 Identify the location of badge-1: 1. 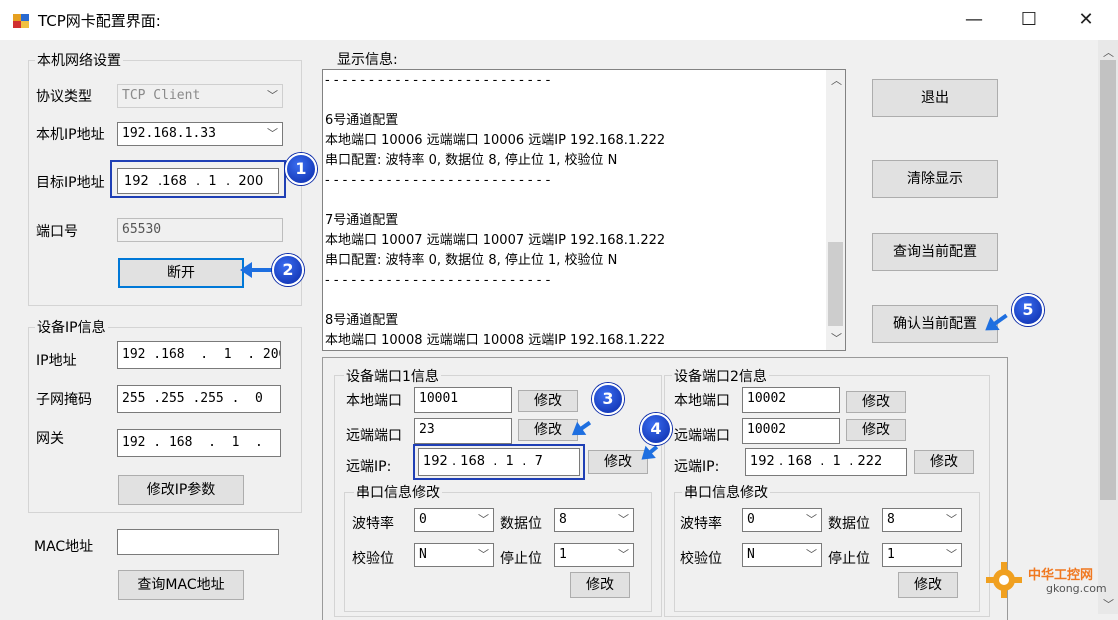
(301, 169).